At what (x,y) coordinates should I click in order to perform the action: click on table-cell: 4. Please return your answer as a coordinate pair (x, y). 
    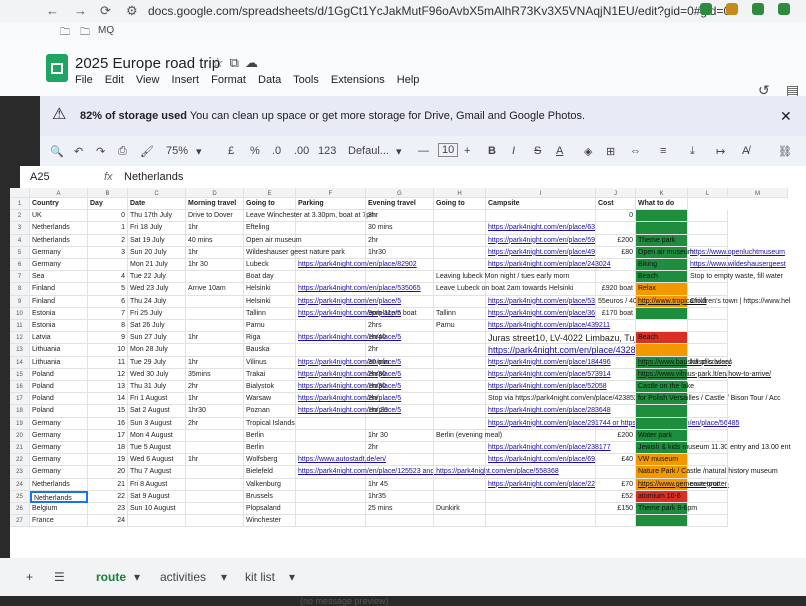
    Looking at the image, I should click on (108, 277).